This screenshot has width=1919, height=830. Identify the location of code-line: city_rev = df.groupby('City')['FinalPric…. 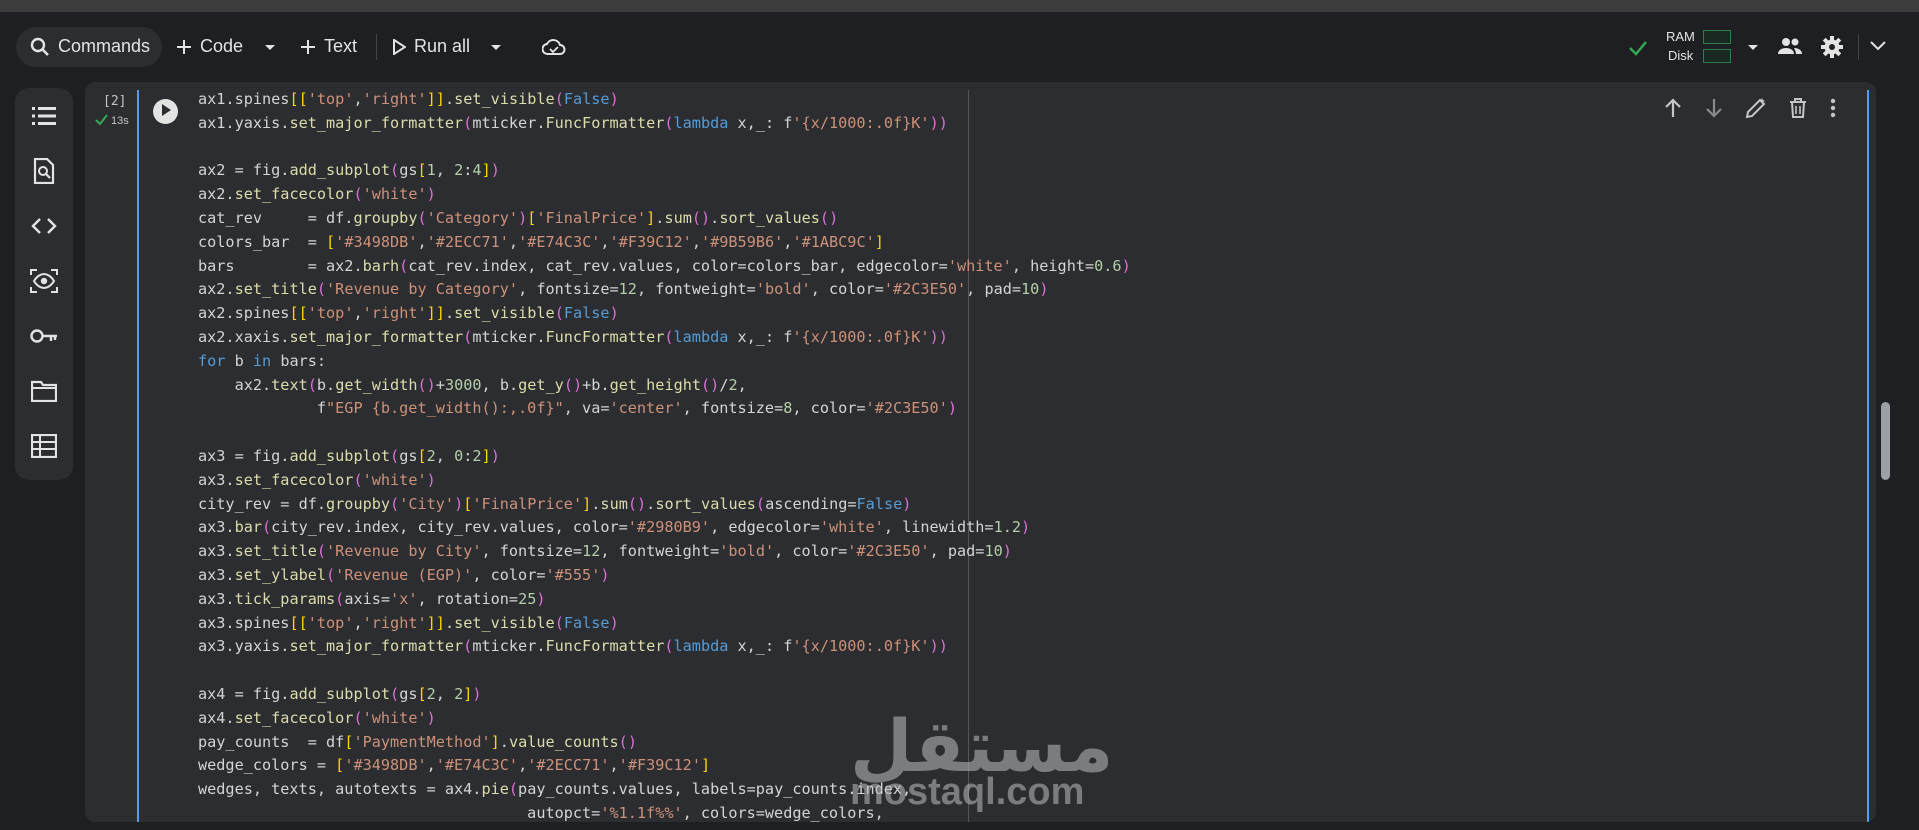
(664, 505).